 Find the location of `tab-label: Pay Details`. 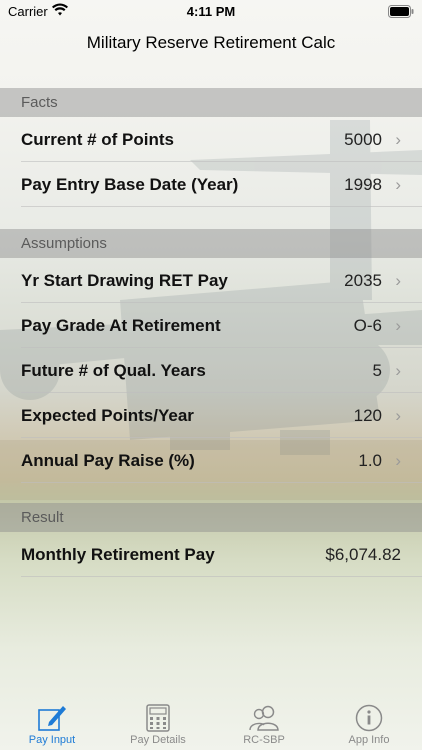

tab-label: Pay Details is located at coordinates (158, 740).